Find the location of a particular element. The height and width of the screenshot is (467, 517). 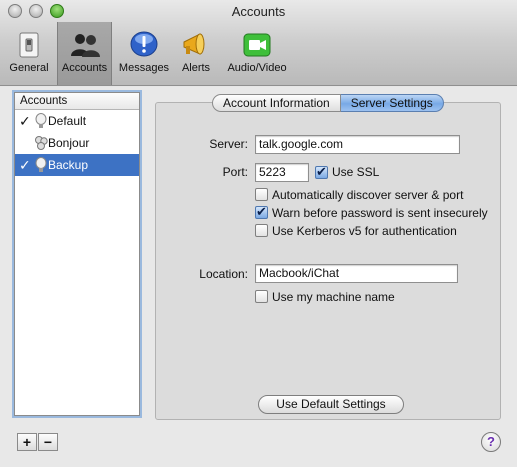

location-field: Macbook/iChat is located at coordinates (356, 273).